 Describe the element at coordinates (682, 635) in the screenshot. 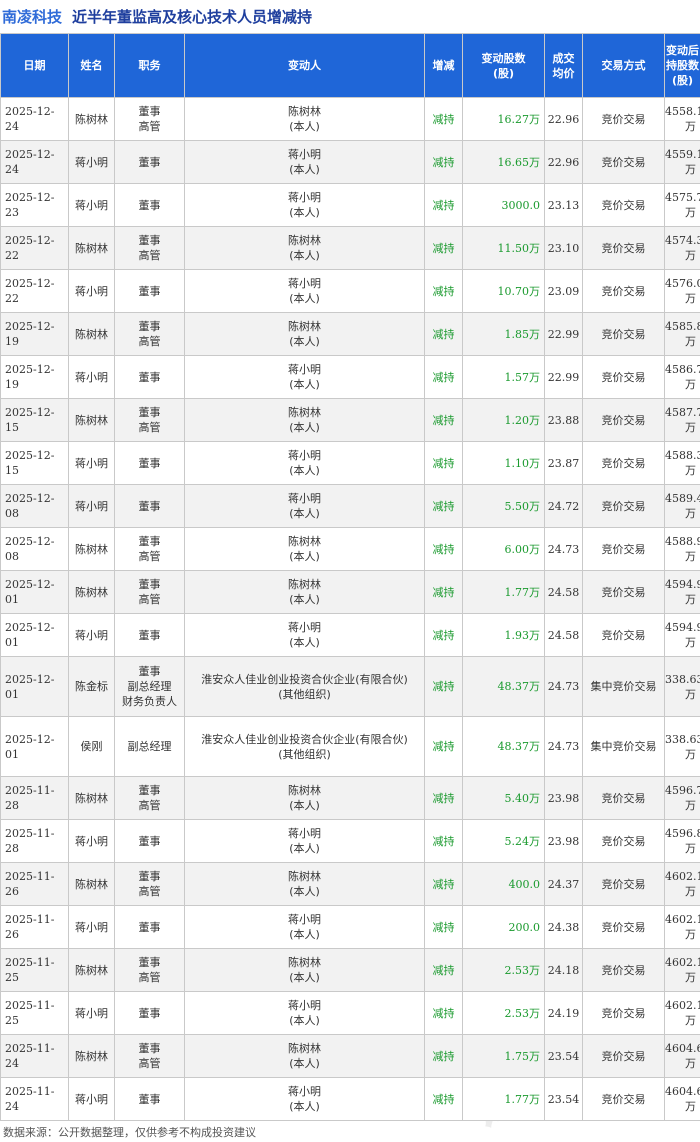

I see `after-holdings-cell: 4594.93万` at that location.